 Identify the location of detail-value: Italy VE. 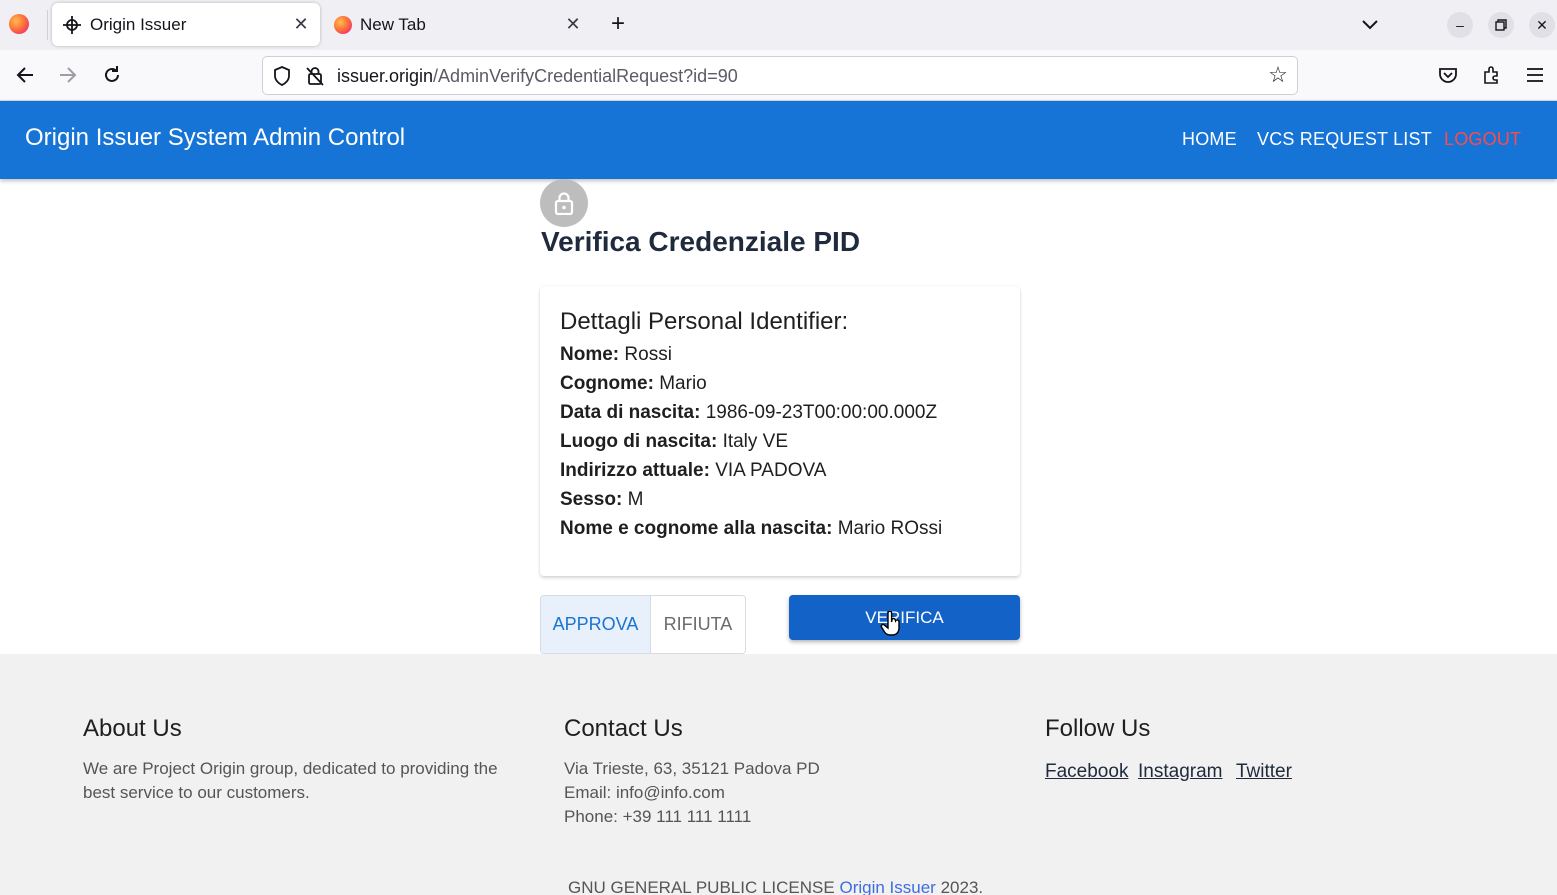
(755, 441).